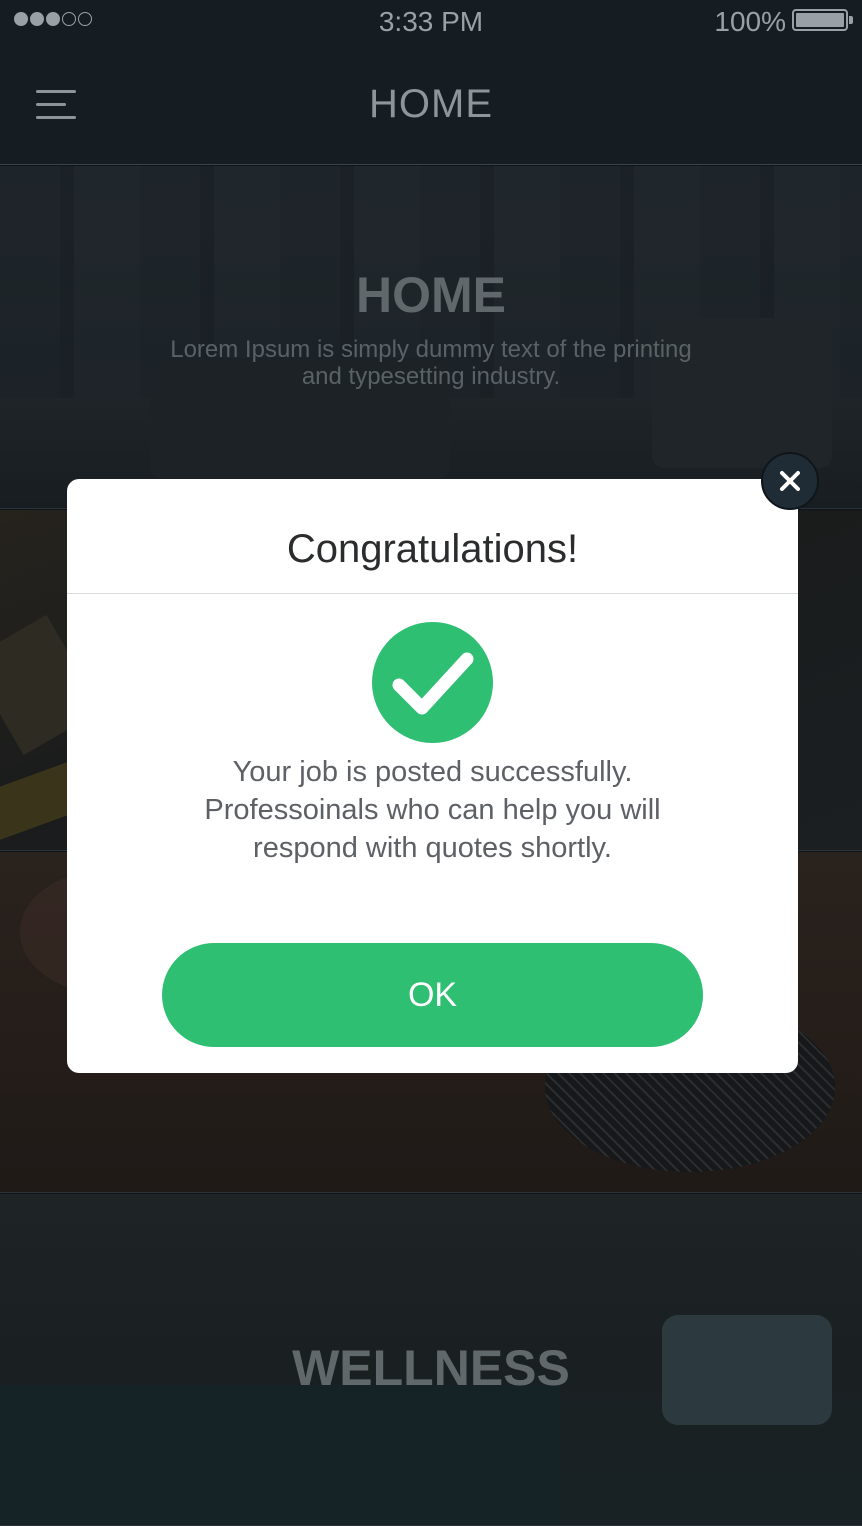 The height and width of the screenshot is (1526, 862). Describe the element at coordinates (432, 772) in the screenshot. I see `modal-message-line: Your job is posted successfully.` at that location.